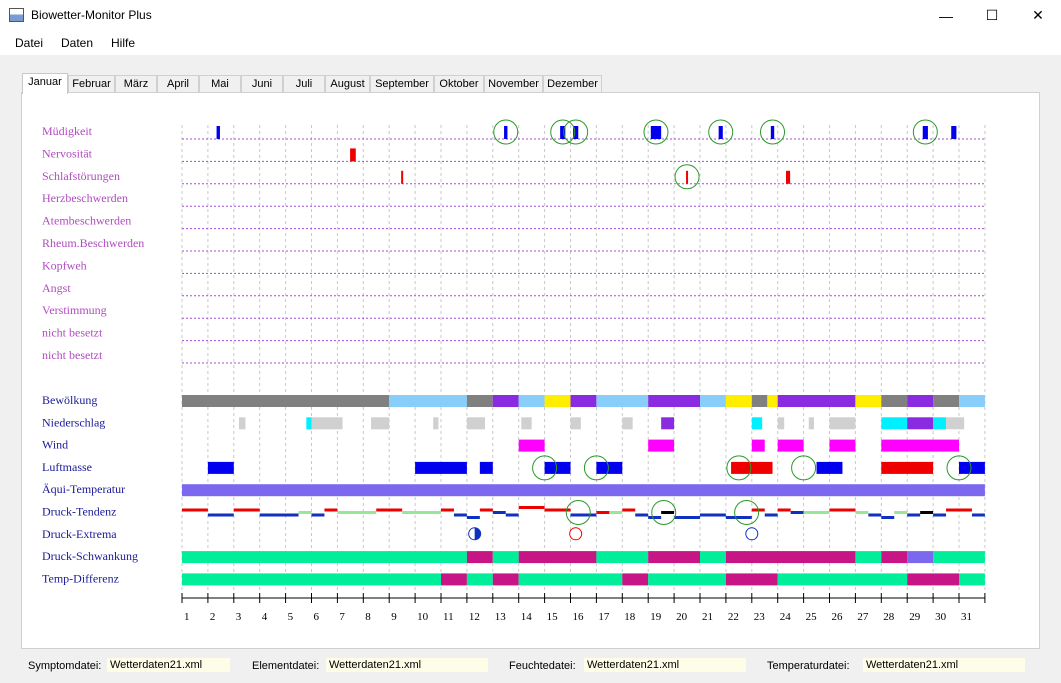  Describe the element at coordinates (317, 617) in the screenshot. I see `x-tick-label: 6` at that location.